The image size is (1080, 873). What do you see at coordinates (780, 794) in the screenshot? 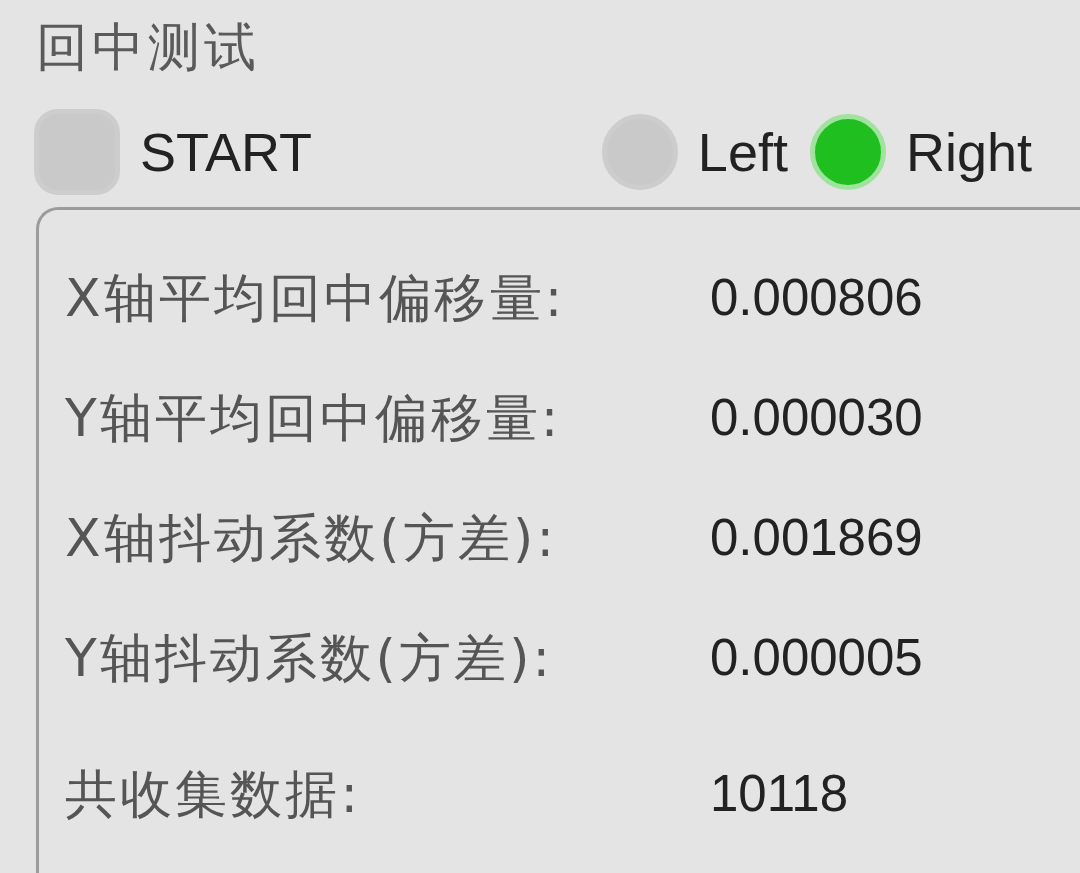
I see `result-value: 10118` at bounding box center [780, 794].